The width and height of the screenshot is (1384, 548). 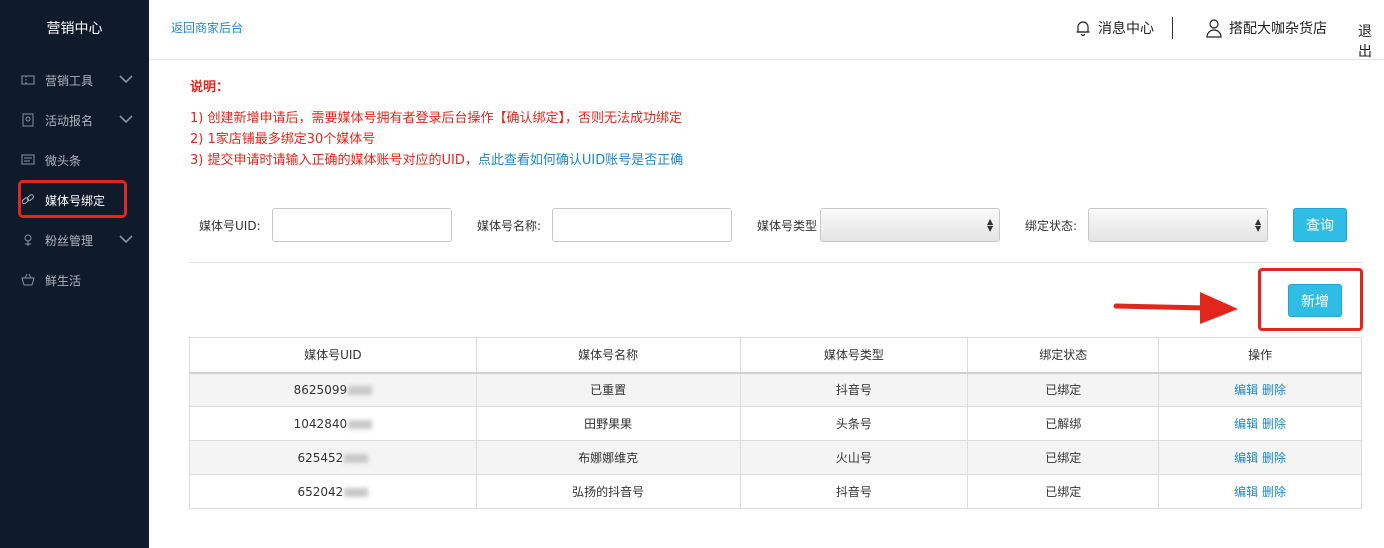 I want to click on bell-icon, so click(x=1083, y=29).